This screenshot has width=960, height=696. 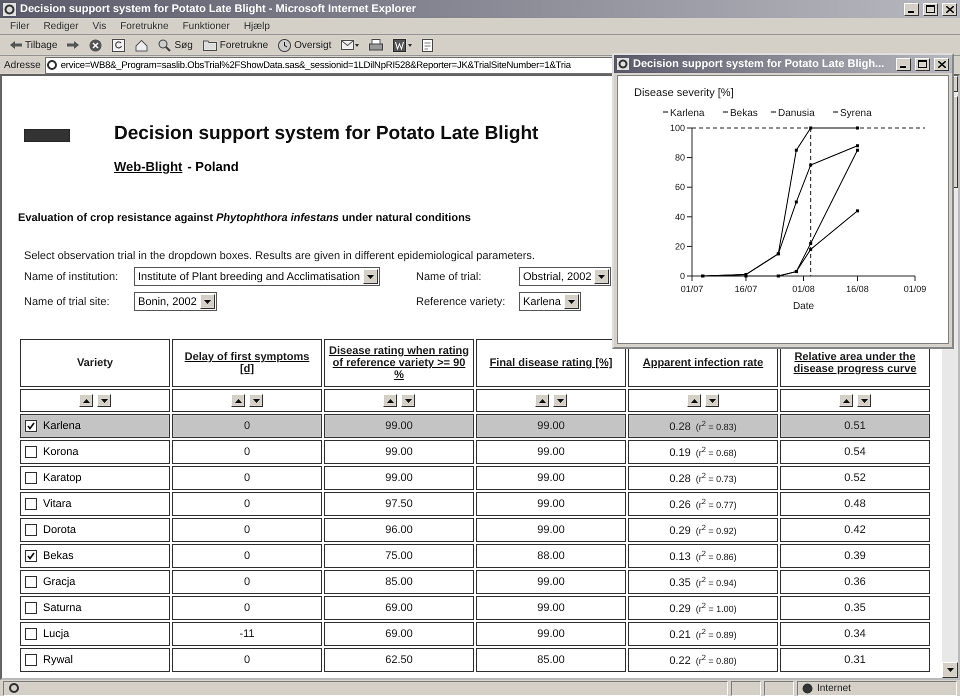 I want to click on table-cell: 0.29 (r$^{2}$ = 1.00), so click(x=703, y=608).